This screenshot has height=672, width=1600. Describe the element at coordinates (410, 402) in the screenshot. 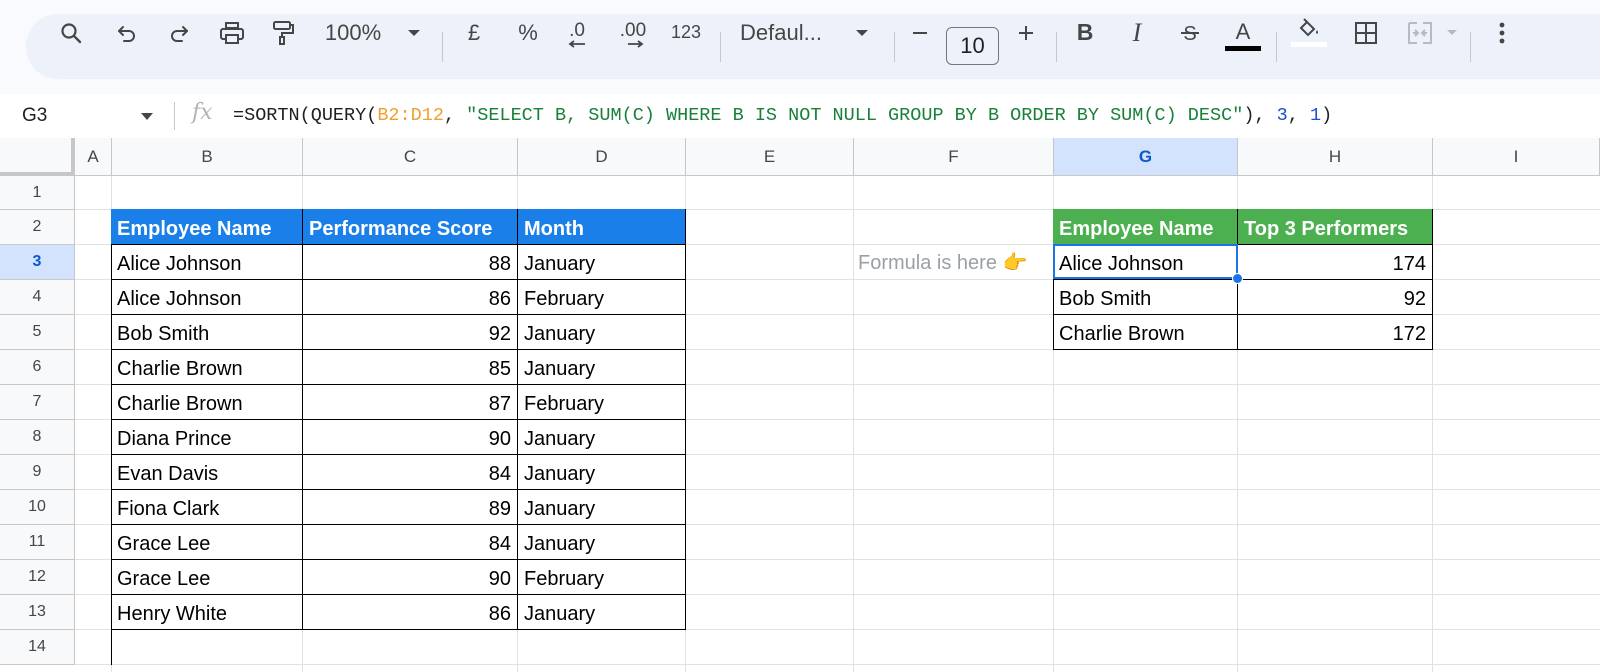

I see `table-cell: 87` at that location.